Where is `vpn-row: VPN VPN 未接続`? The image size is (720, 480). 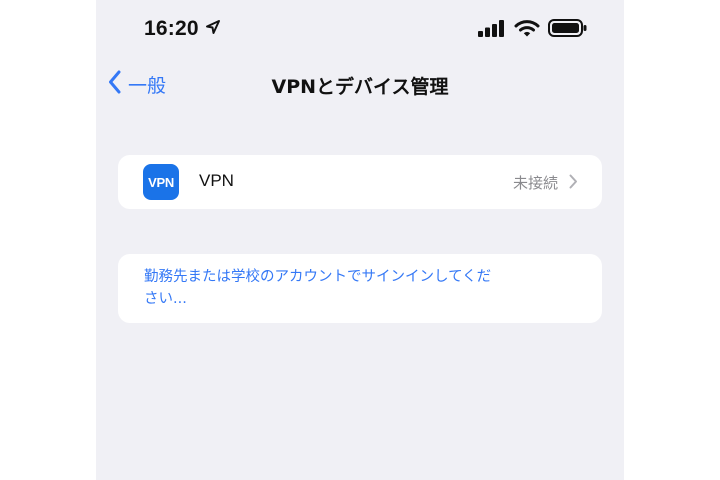
vpn-row: VPN VPN 未接続 is located at coordinates (360, 182).